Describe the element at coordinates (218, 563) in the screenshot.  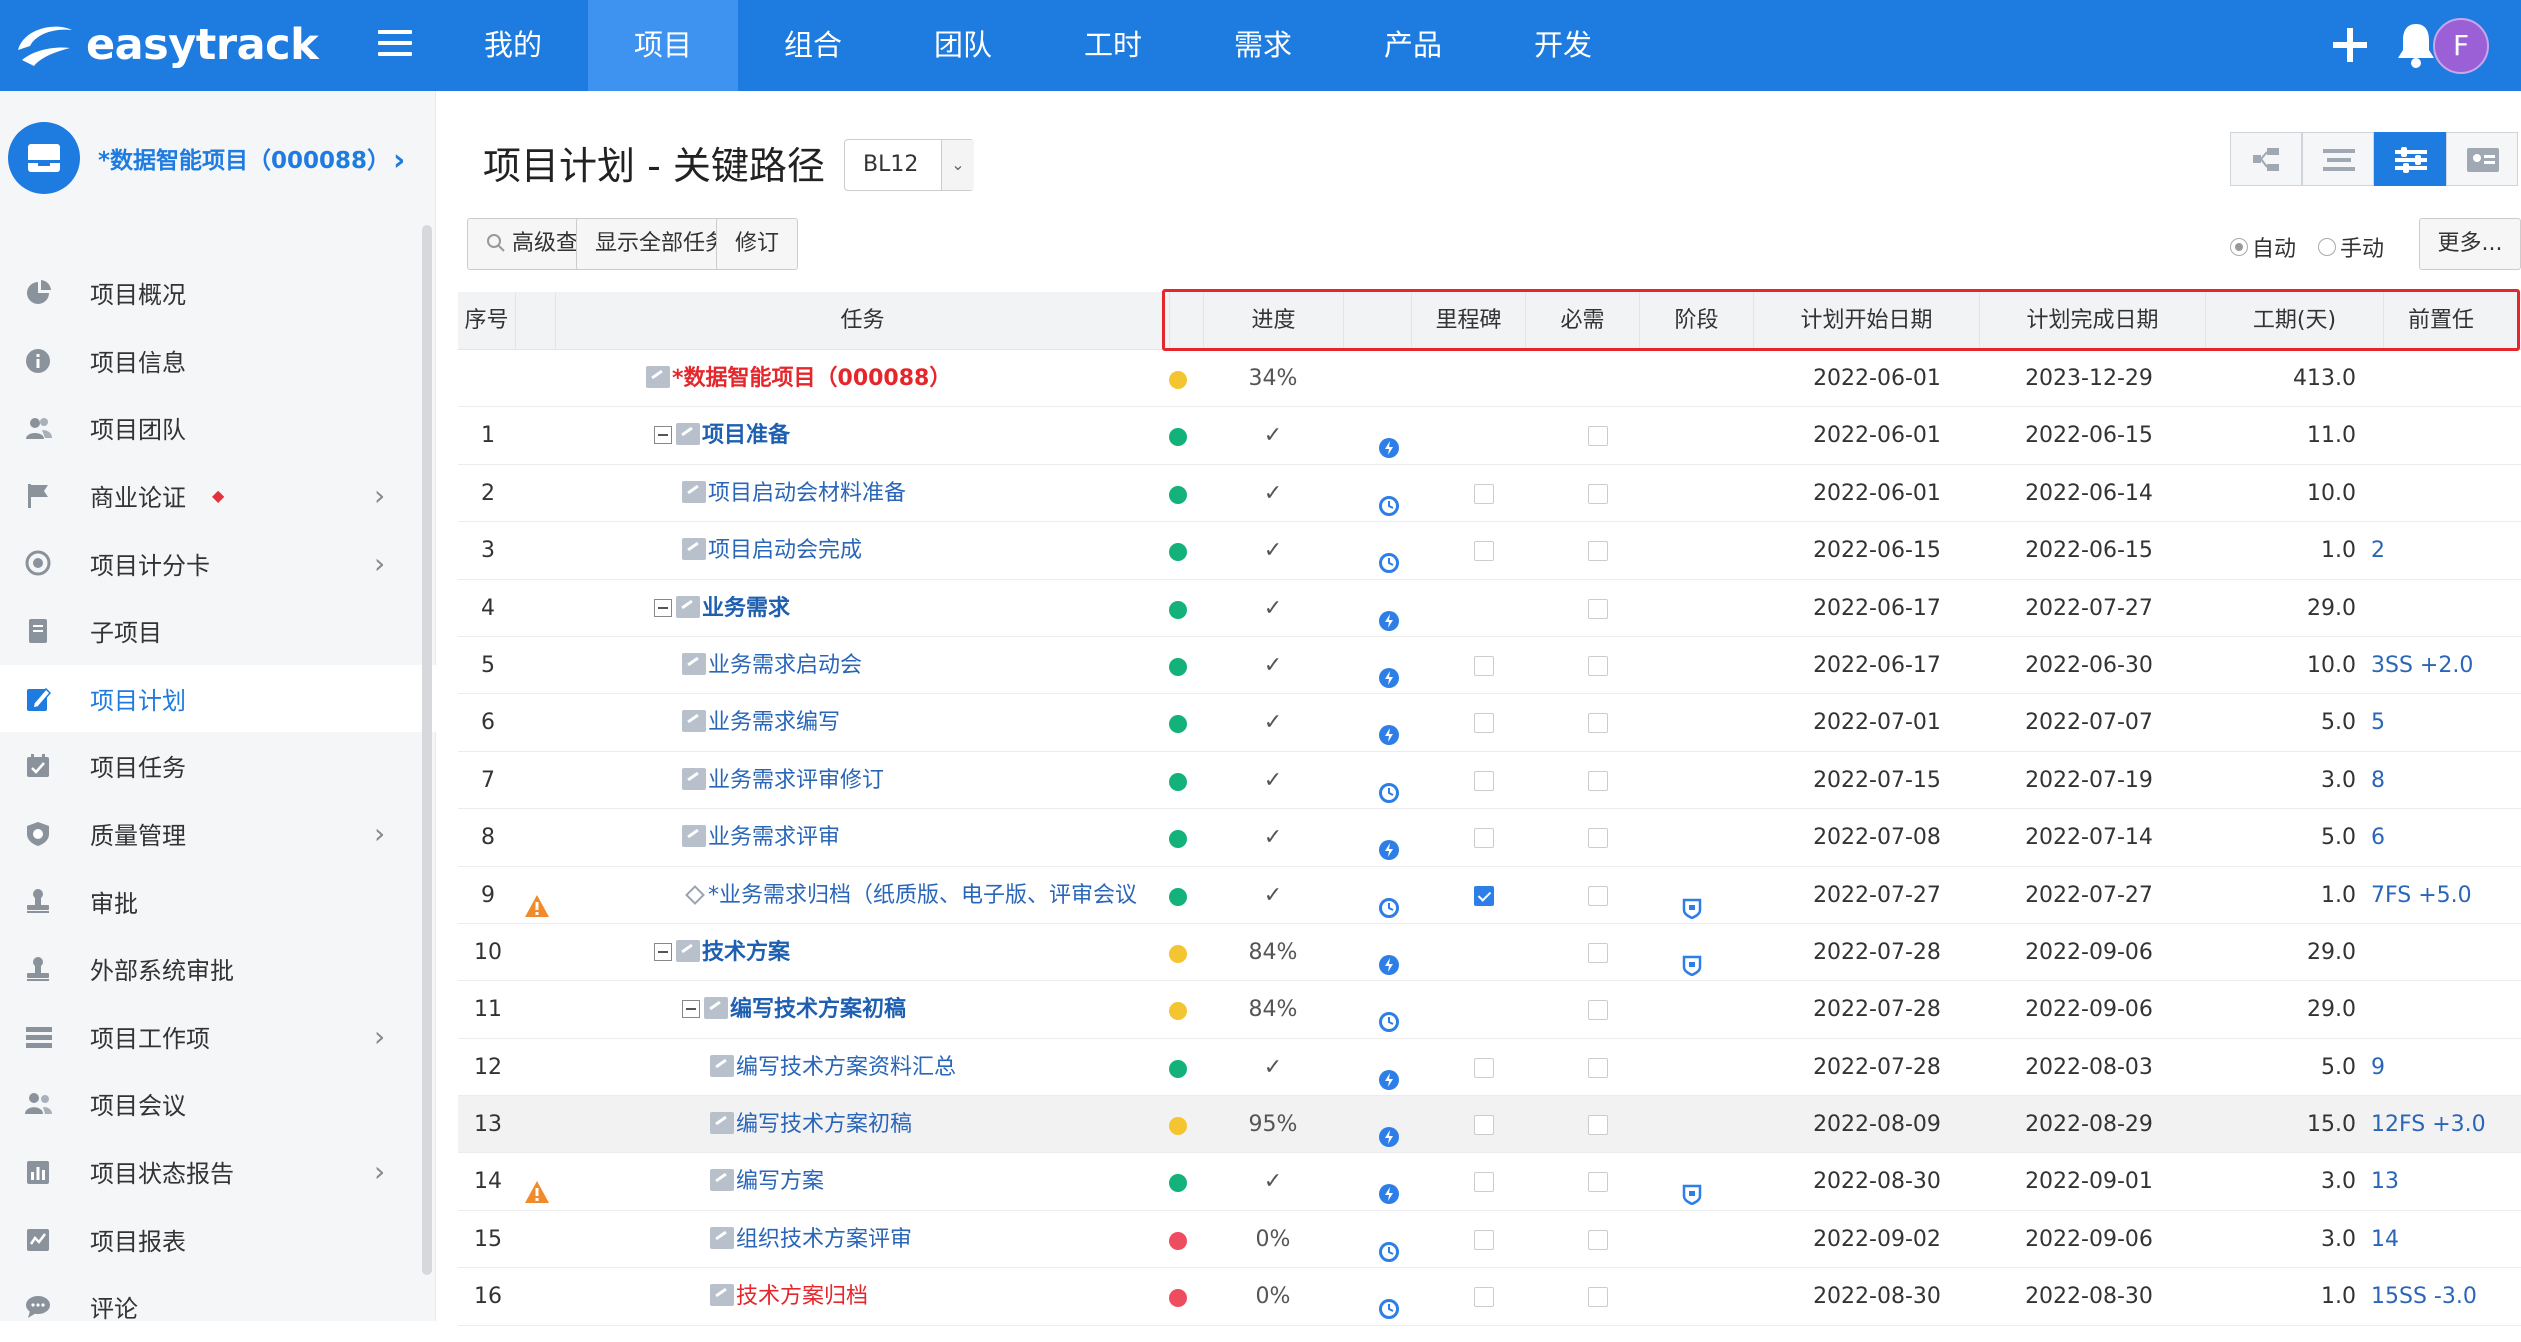
I see `sidebar-item-4: 项目计分卡 ›` at that location.